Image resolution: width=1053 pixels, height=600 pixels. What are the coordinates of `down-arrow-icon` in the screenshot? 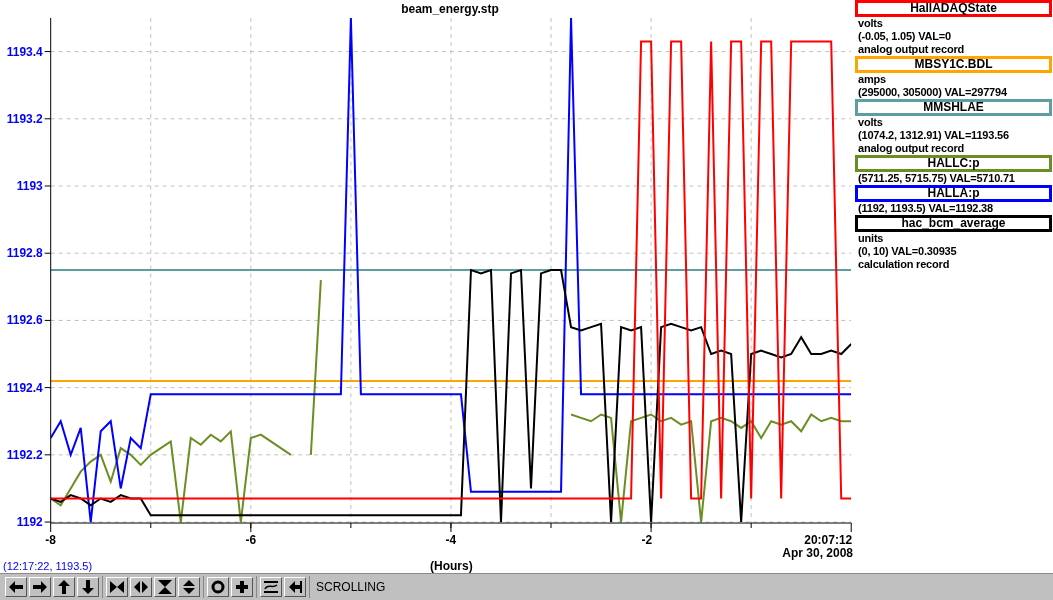 It's located at (88, 587).